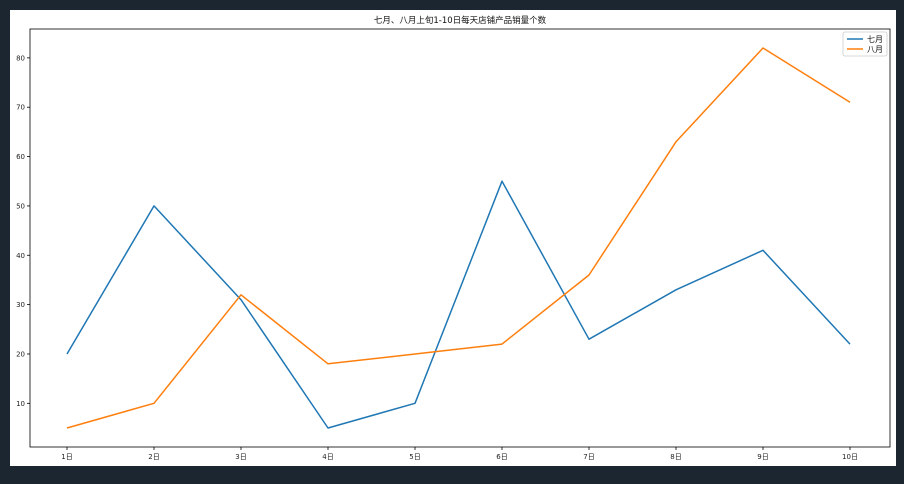 The width and height of the screenshot is (904, 484). Describe the element at coordinates (588, 457) in the screenshot. I see `x-tick-label: 7日` at that location.